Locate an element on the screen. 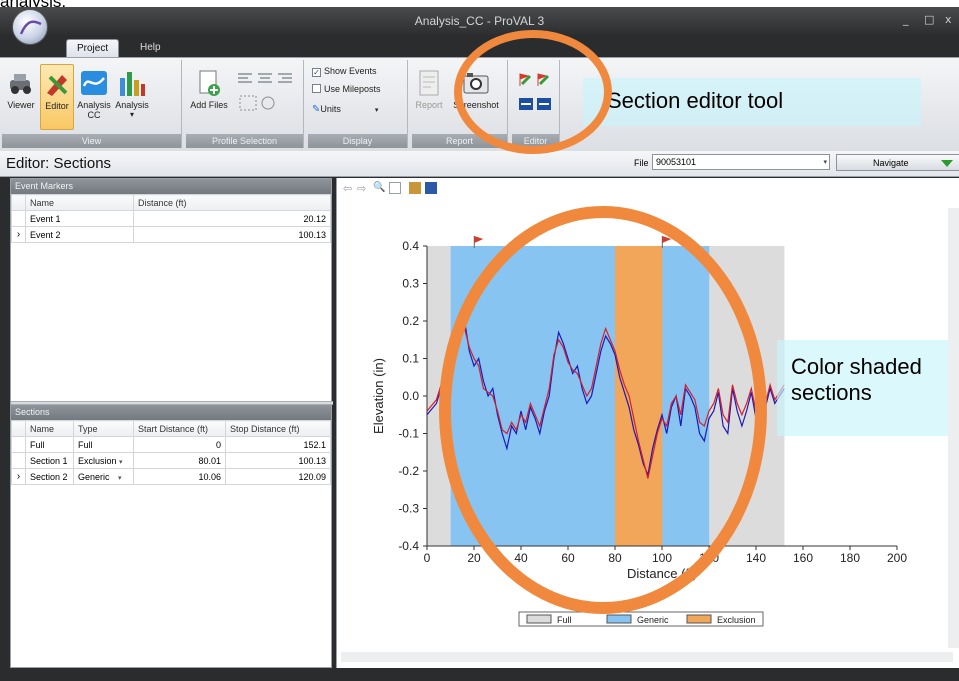 This screenshot has width=959, height=681. view-group-label: View is located at coordinates (91, 141).